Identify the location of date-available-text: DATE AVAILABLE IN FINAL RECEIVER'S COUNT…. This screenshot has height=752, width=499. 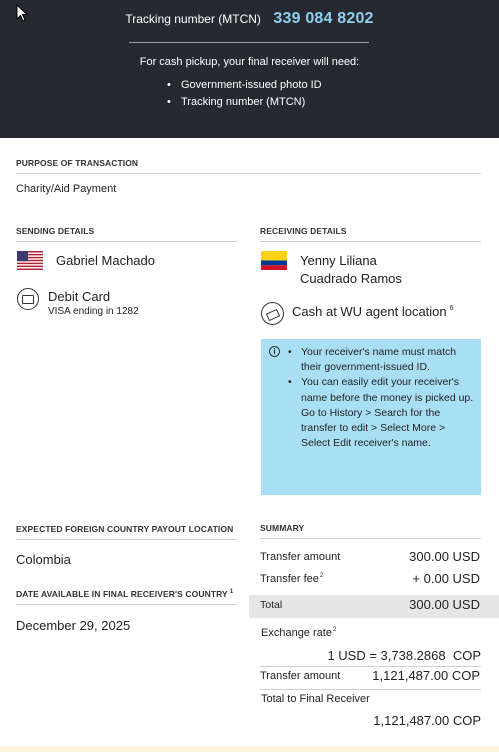
(122, 594).